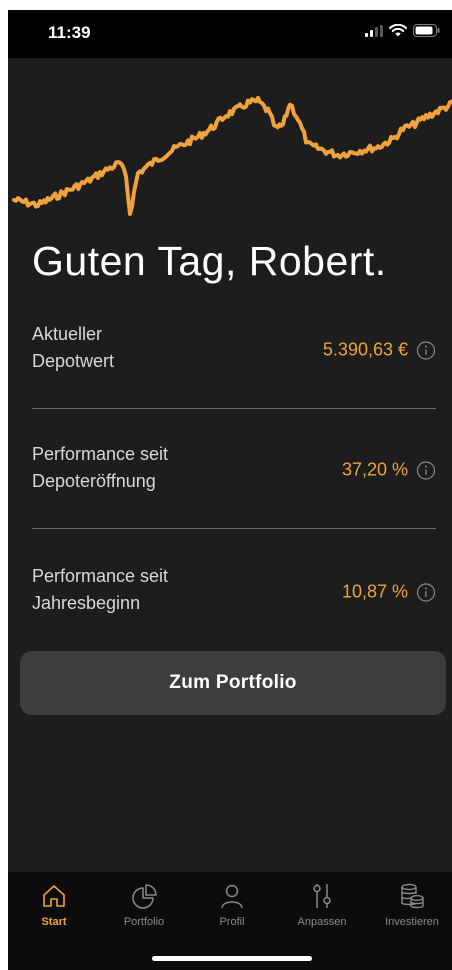 The width and height of the screenshot is (452, 970). What do you see at coordinates (233, 683) in the screenshot?
I see `to-portfolio-button: Zum Portfolio` at bounding box center [233, 683].